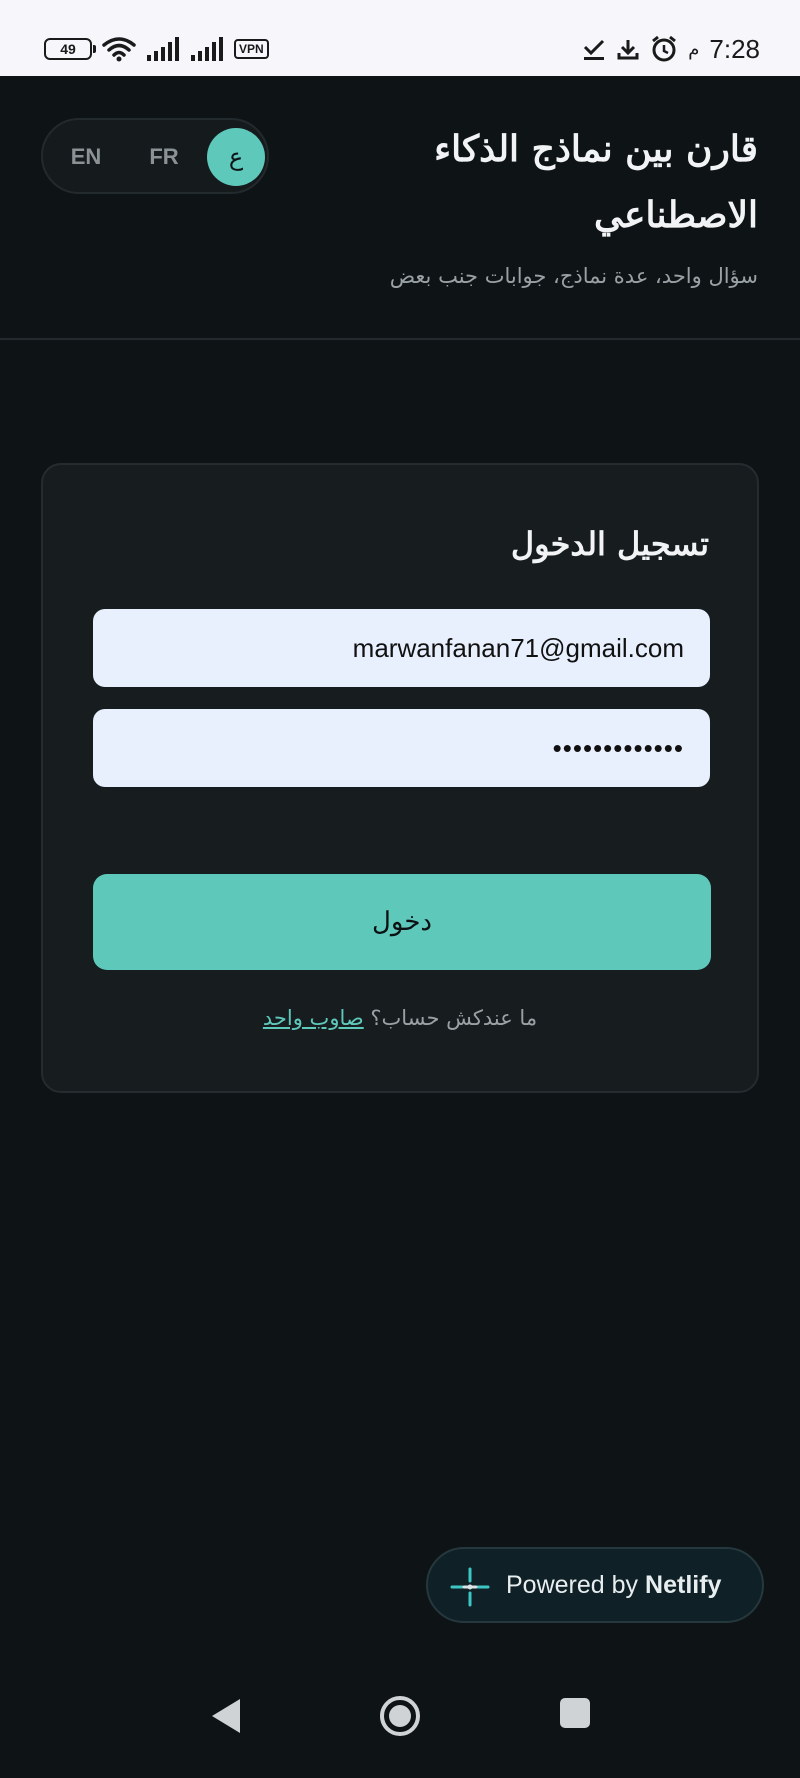 Image resolution: width=800 pixels, height=1778 pixels. What do you see at coordinates (609, 544) in the screenshot?
I see `login-title: تسجيل الدخول` at bounding box center [609, 544].